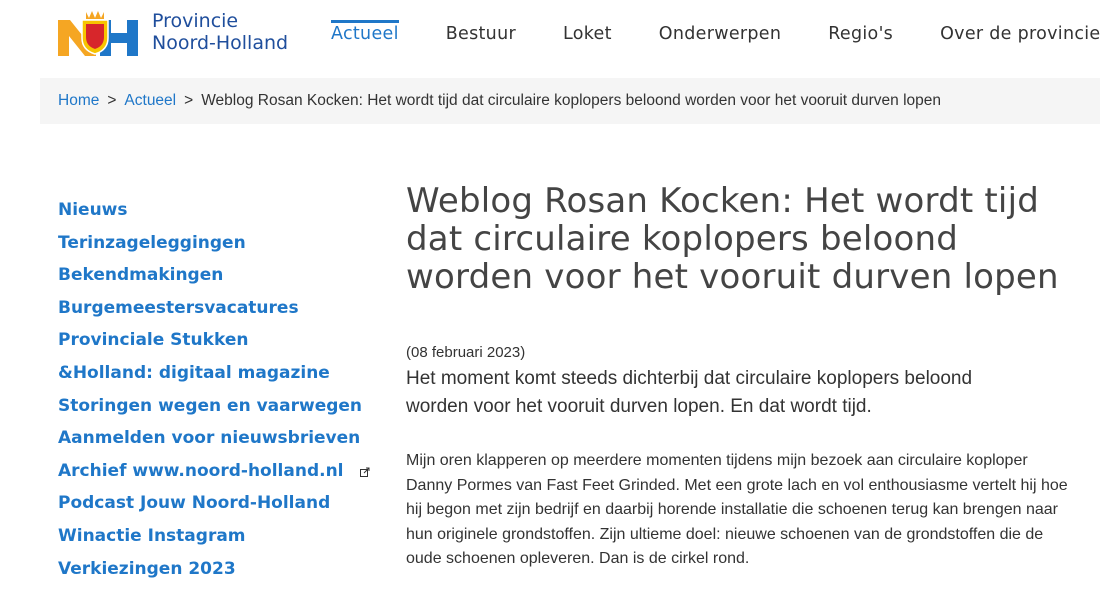 The width and height of the screenshot is (1100, 594). Describe the element at coordinates (466, 352) in the screenshot. I see `article-date: (08 februari 2023)` at that location.